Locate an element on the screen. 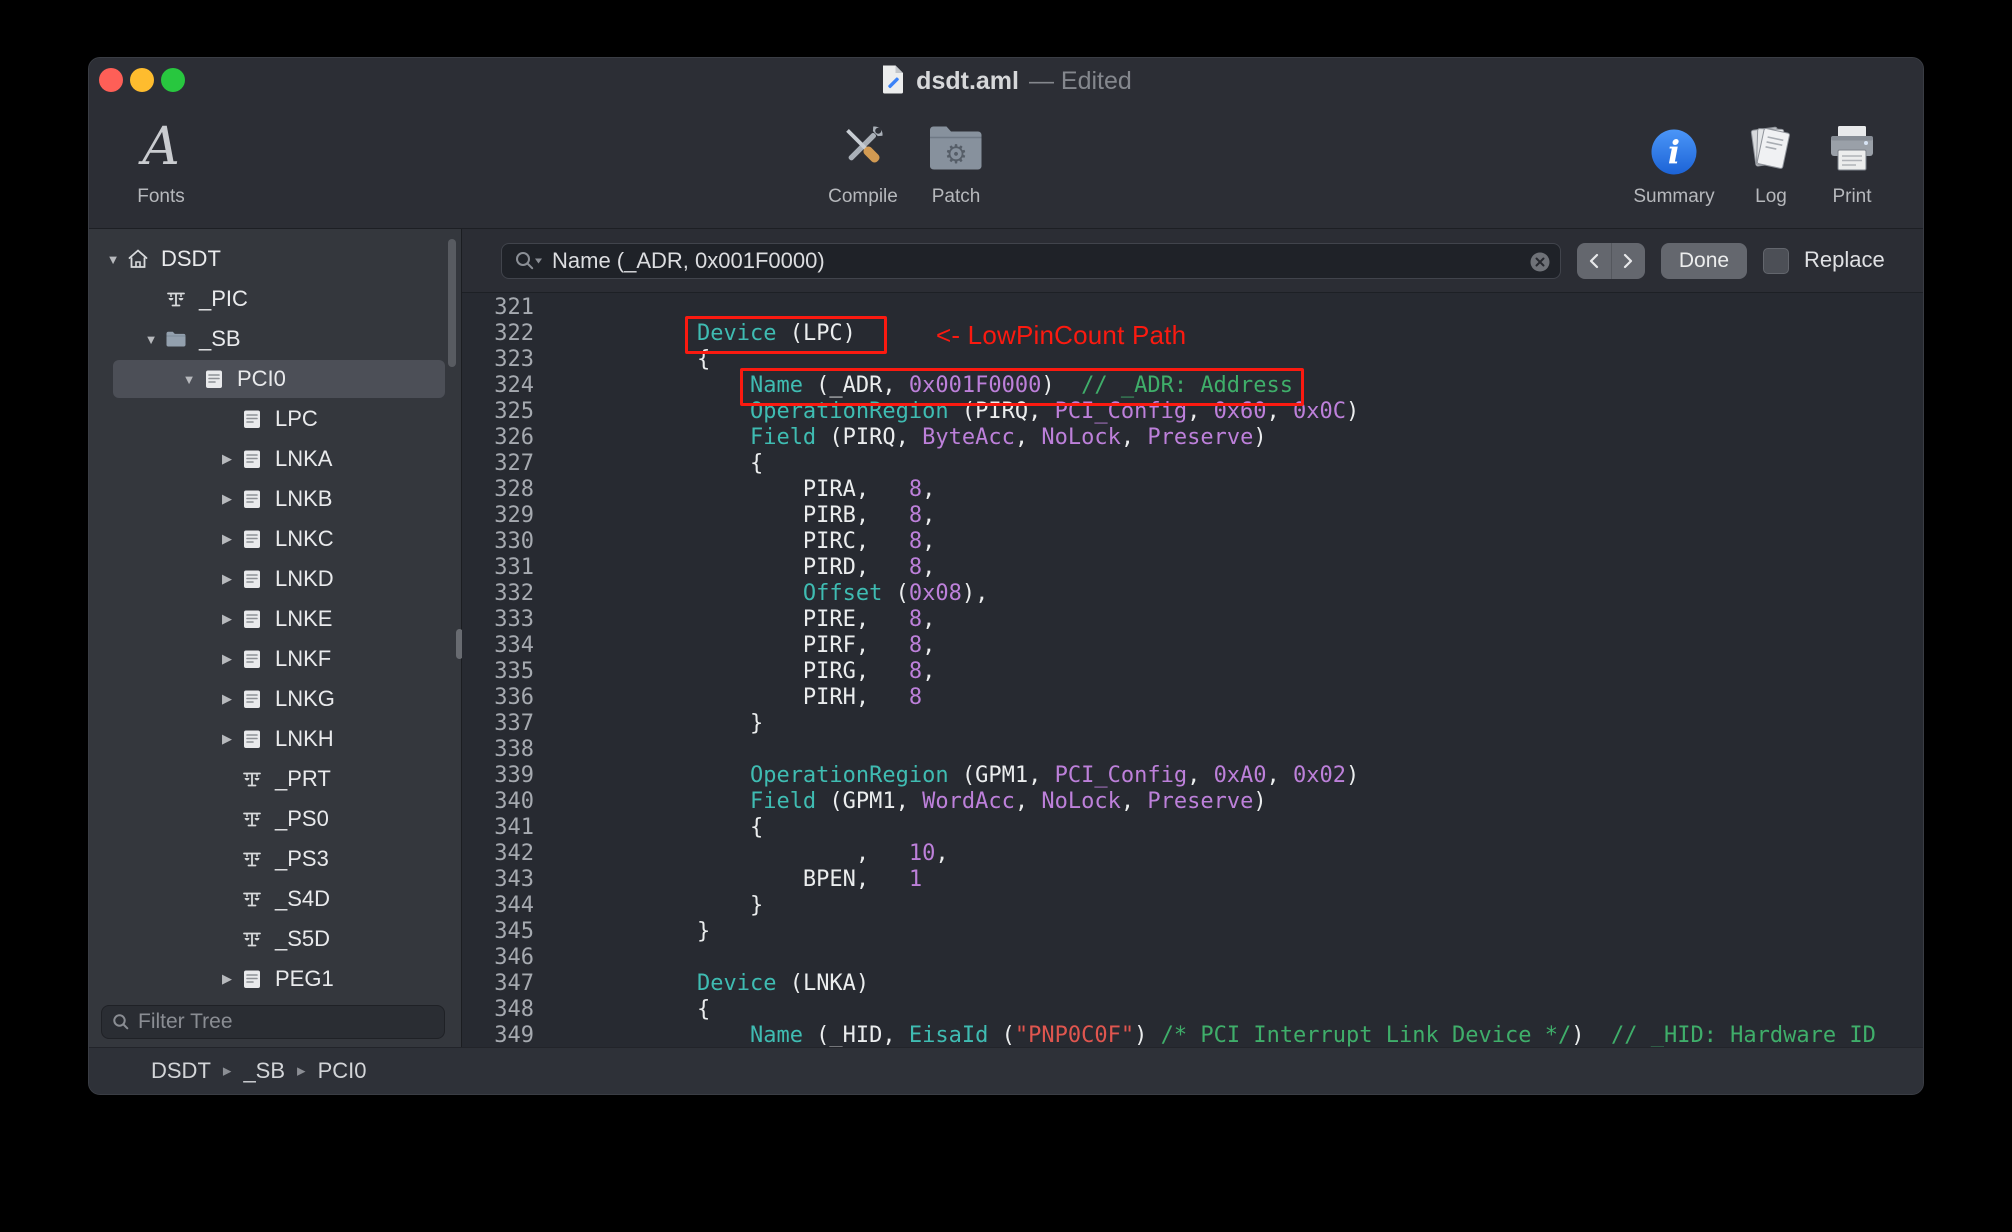  tree-item-pci0: ▼ PCI0 is located at coordinates (275, 379).